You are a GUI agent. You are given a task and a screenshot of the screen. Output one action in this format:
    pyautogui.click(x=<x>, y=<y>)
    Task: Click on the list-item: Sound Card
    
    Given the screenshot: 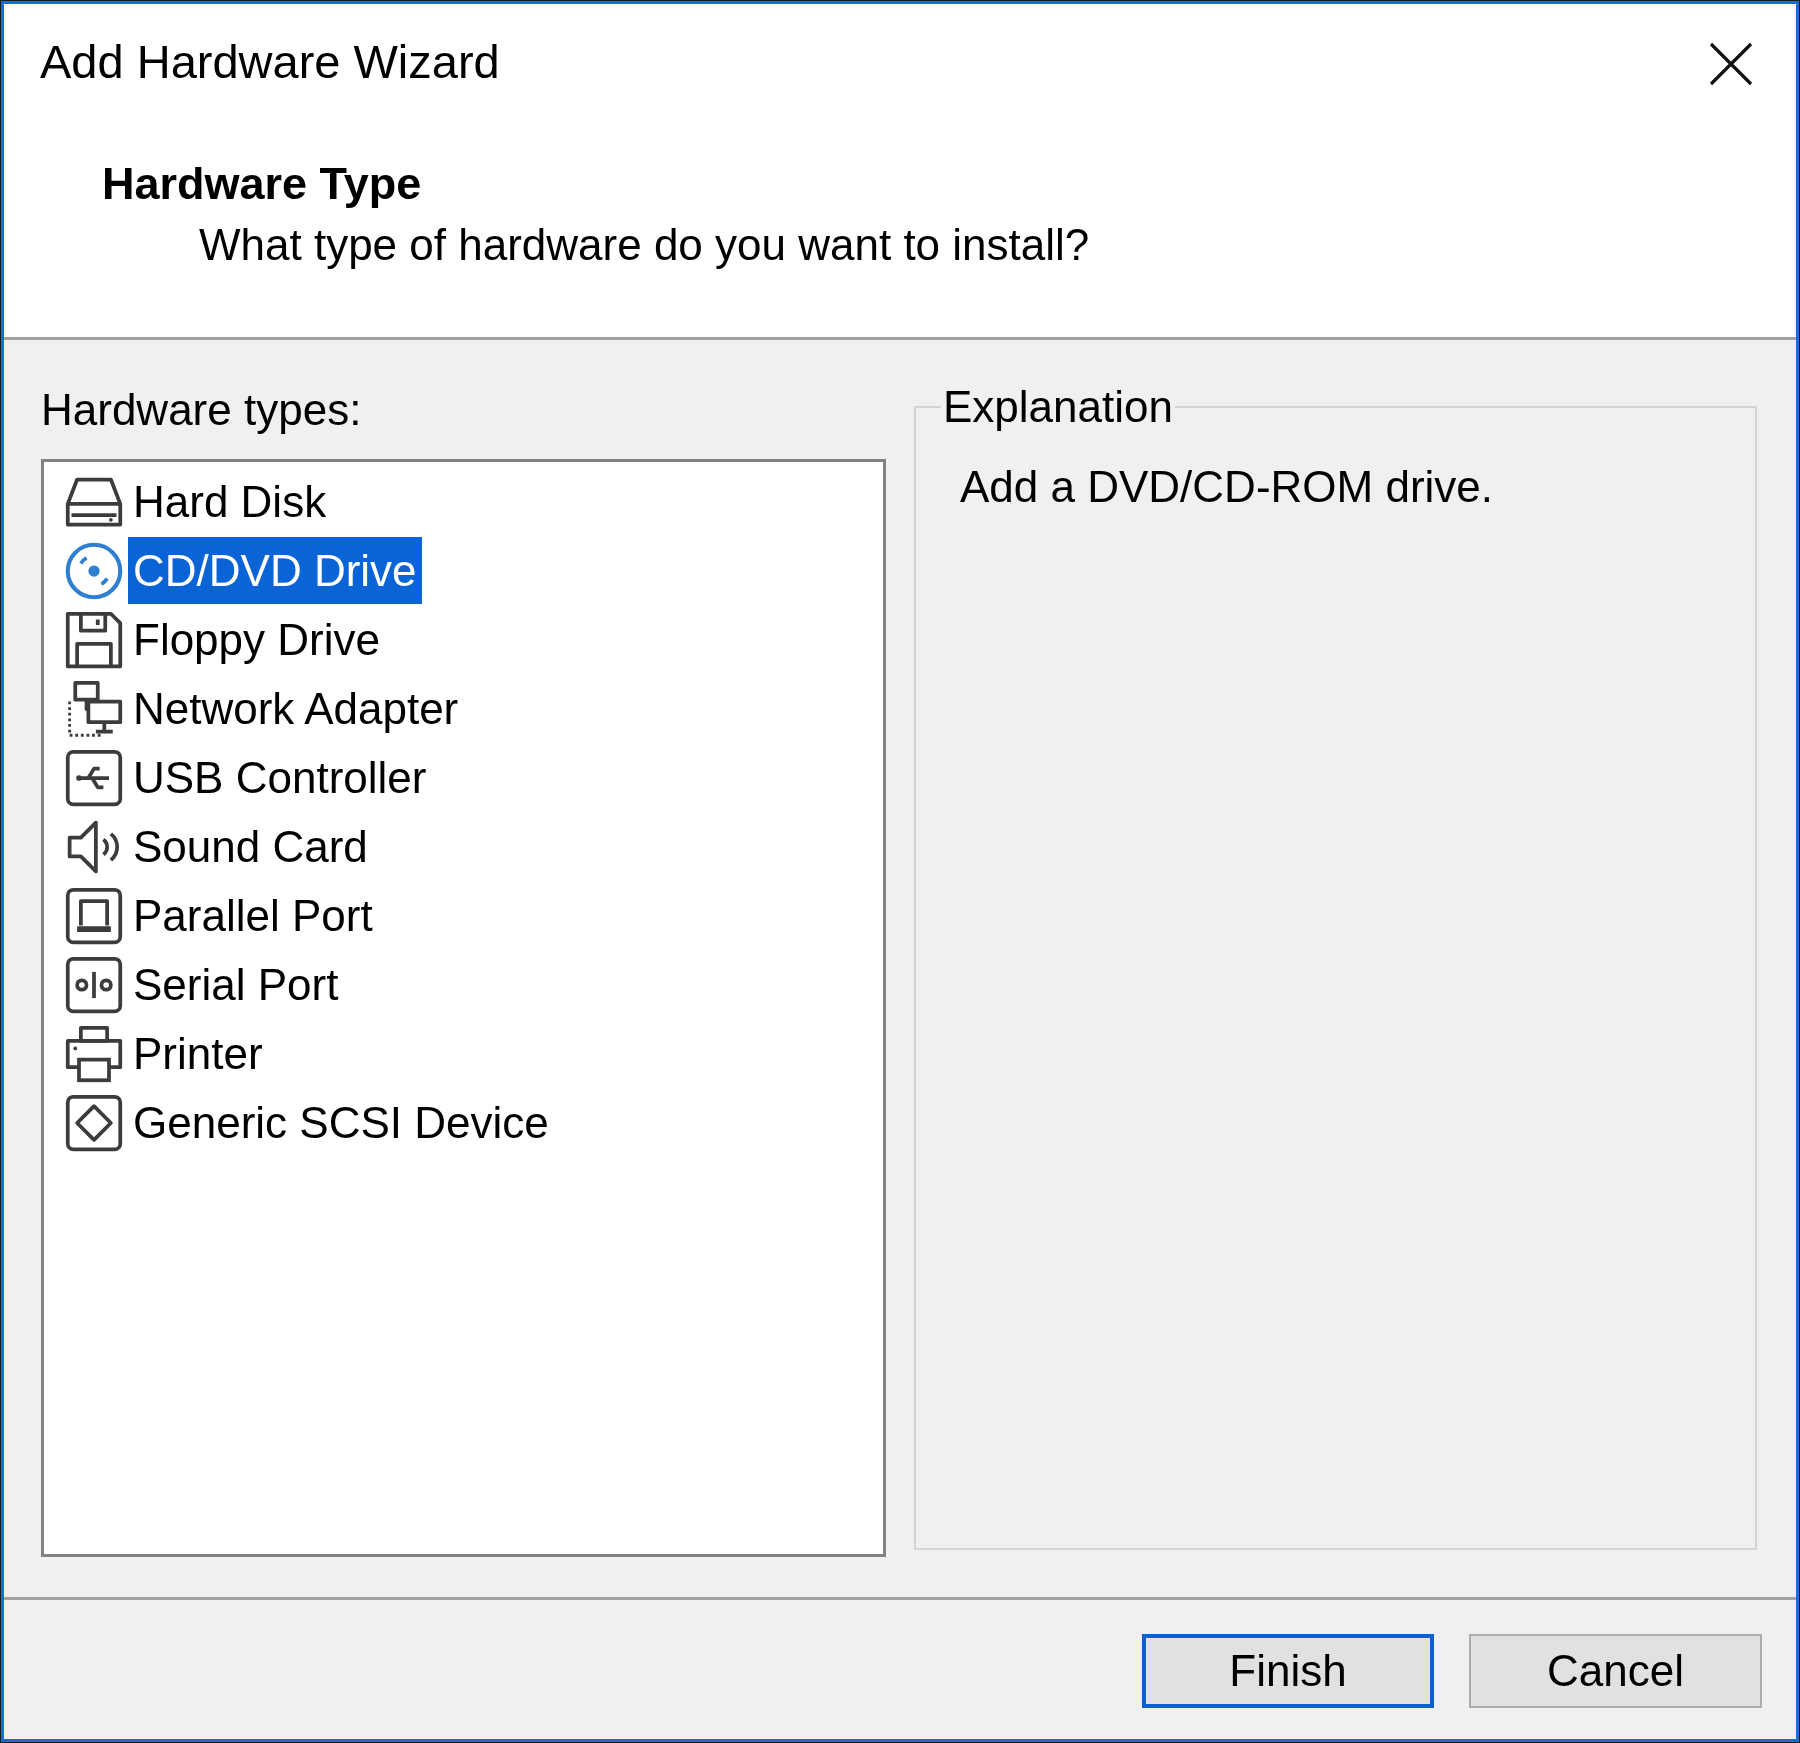 What is the action you would take?
    pyautogui.click(x=250, y=846)
    